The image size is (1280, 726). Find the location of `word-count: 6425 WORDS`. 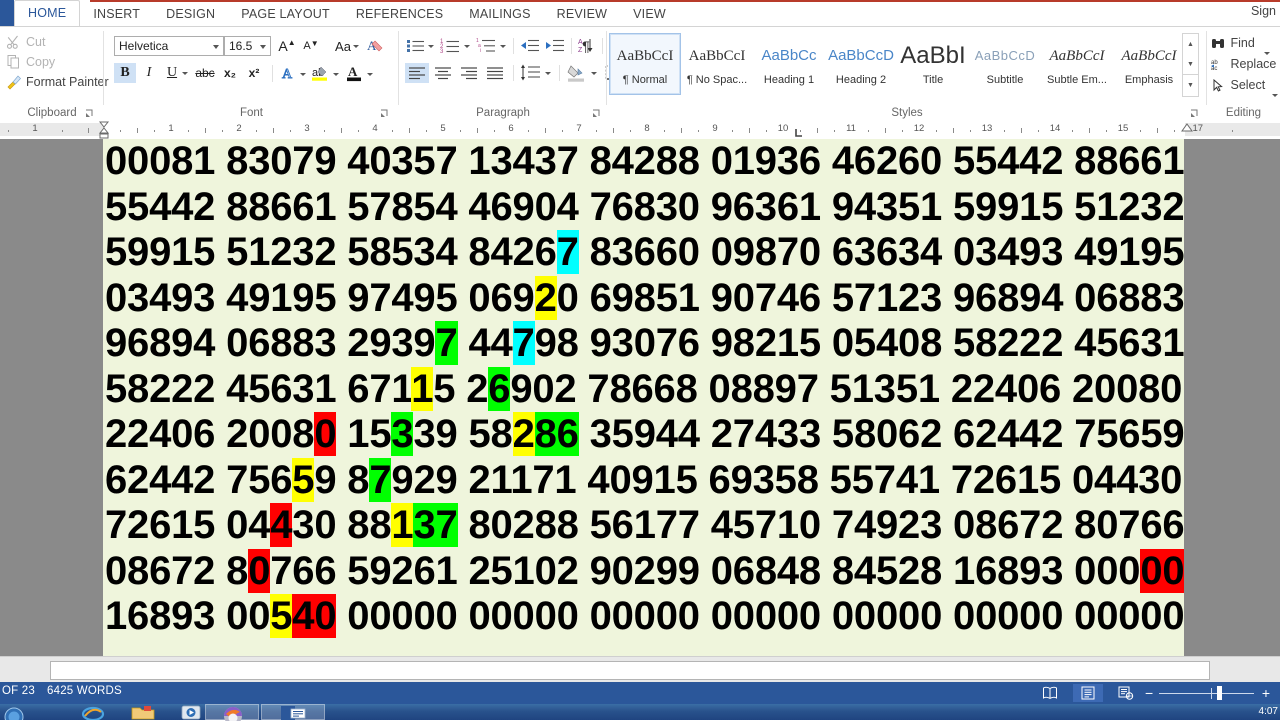

word-count: 6425 WORDS is located at coordinates (84, 691).